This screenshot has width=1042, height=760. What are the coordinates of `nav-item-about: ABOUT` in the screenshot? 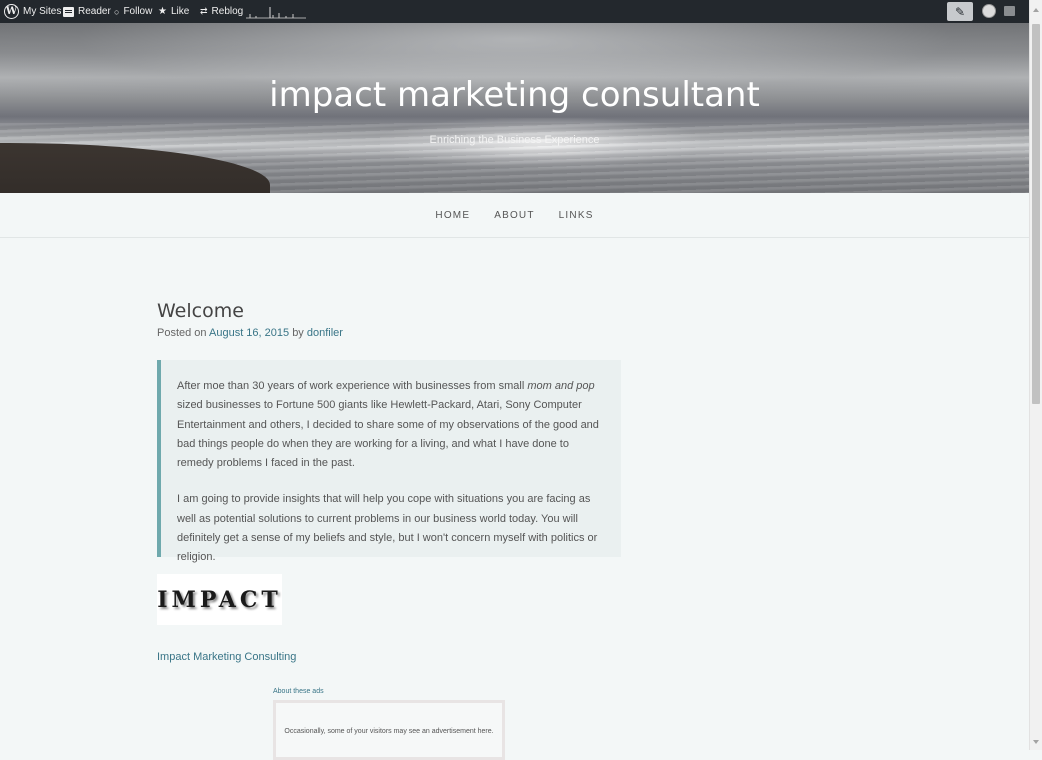 It's located at (514, 215).